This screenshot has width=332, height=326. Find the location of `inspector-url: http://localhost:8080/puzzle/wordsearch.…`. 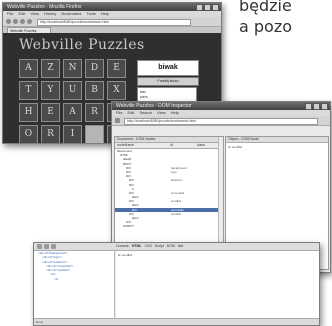

inspector-url: http://localhost:8080/puzzle/wordsearch.… is located at coordinates (221, 121).